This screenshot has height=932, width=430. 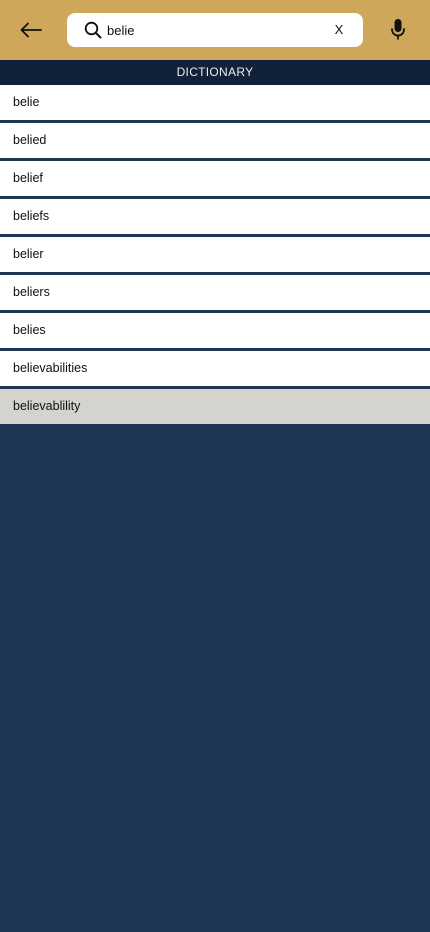 What do you see at coordinates (339, 30) in the screenshot?
I see `clear-search-button: X` at bounding box center [339, 30].